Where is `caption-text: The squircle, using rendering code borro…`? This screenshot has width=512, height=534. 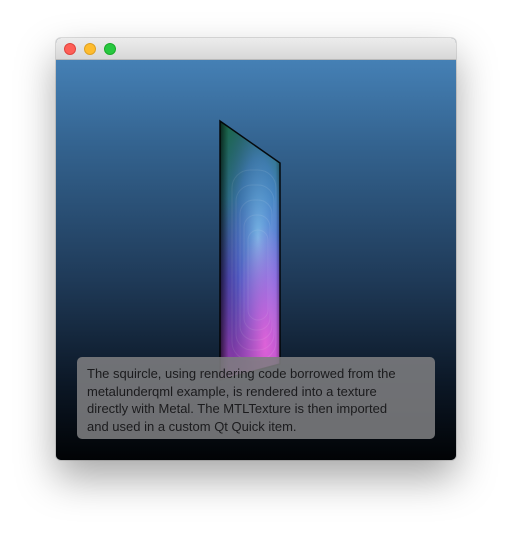 caption-text: The squircle, using rendering code borro… is located at coordinates (241, 400).